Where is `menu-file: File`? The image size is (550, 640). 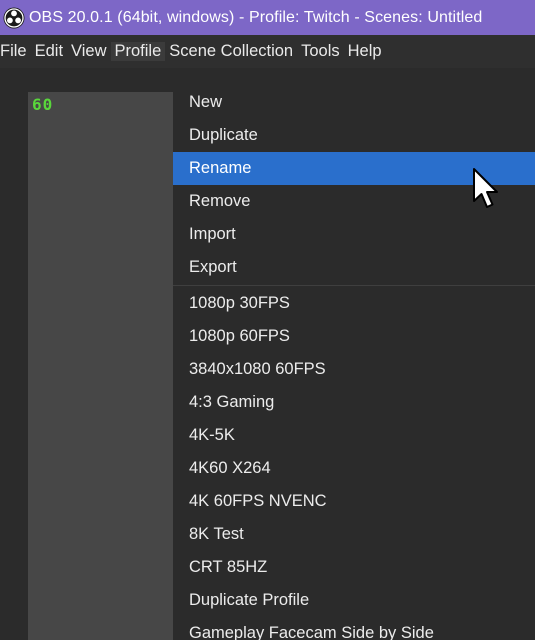 menu-file: File is located at coordinates (15, 51).